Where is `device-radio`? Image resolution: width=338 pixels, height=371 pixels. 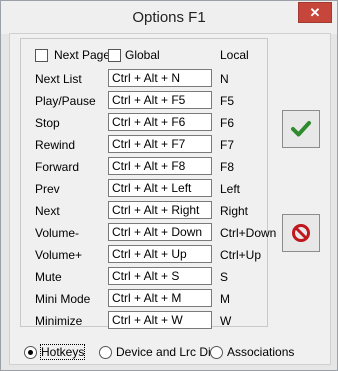
device-radio is located at coordinates (105, 352).